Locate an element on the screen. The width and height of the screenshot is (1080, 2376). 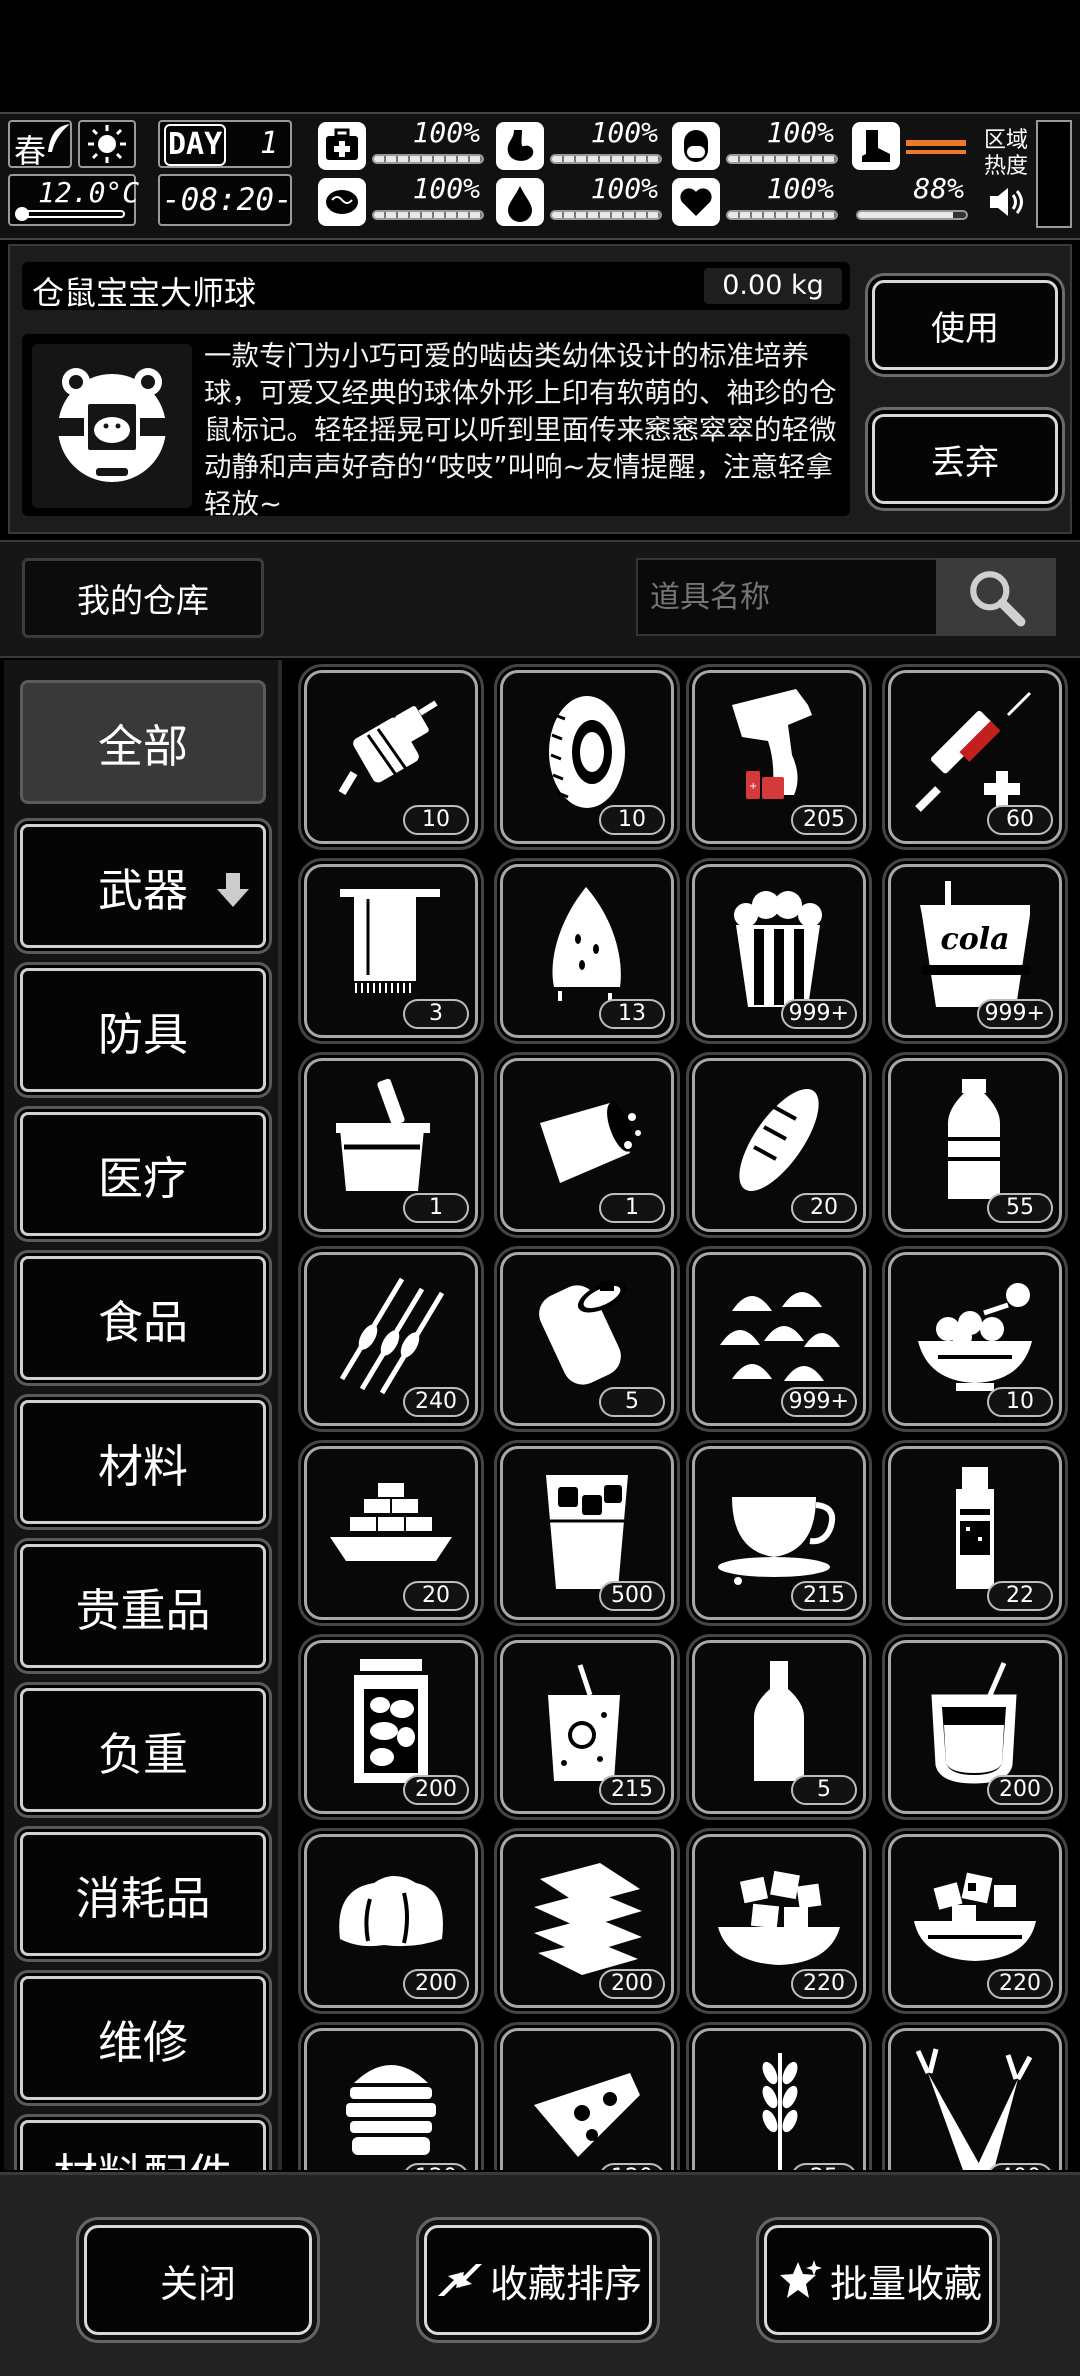
item-count: 20 is located at coordinates (824, 1208).